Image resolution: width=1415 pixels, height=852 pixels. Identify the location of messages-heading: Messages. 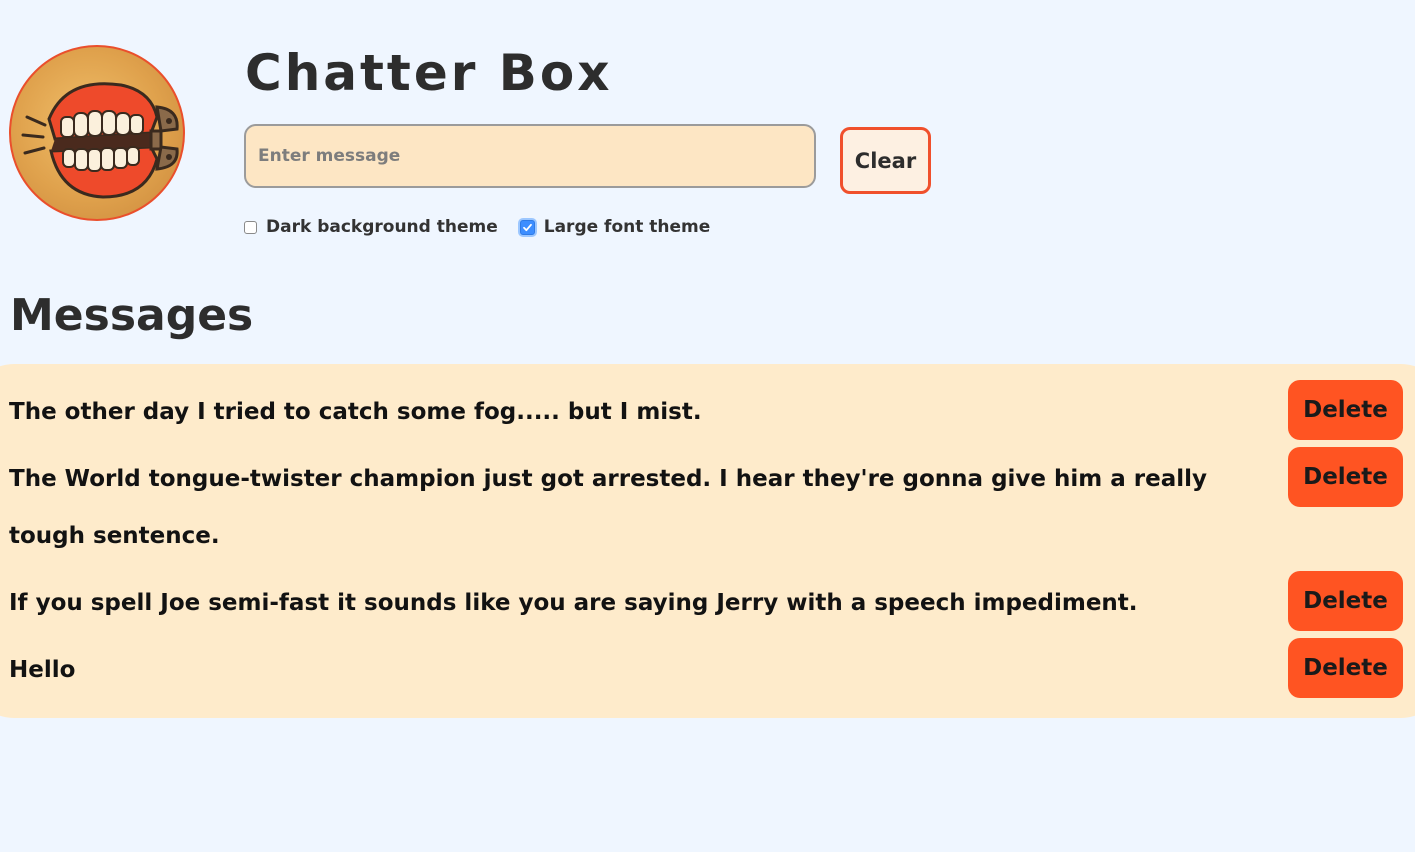
(132, 315).